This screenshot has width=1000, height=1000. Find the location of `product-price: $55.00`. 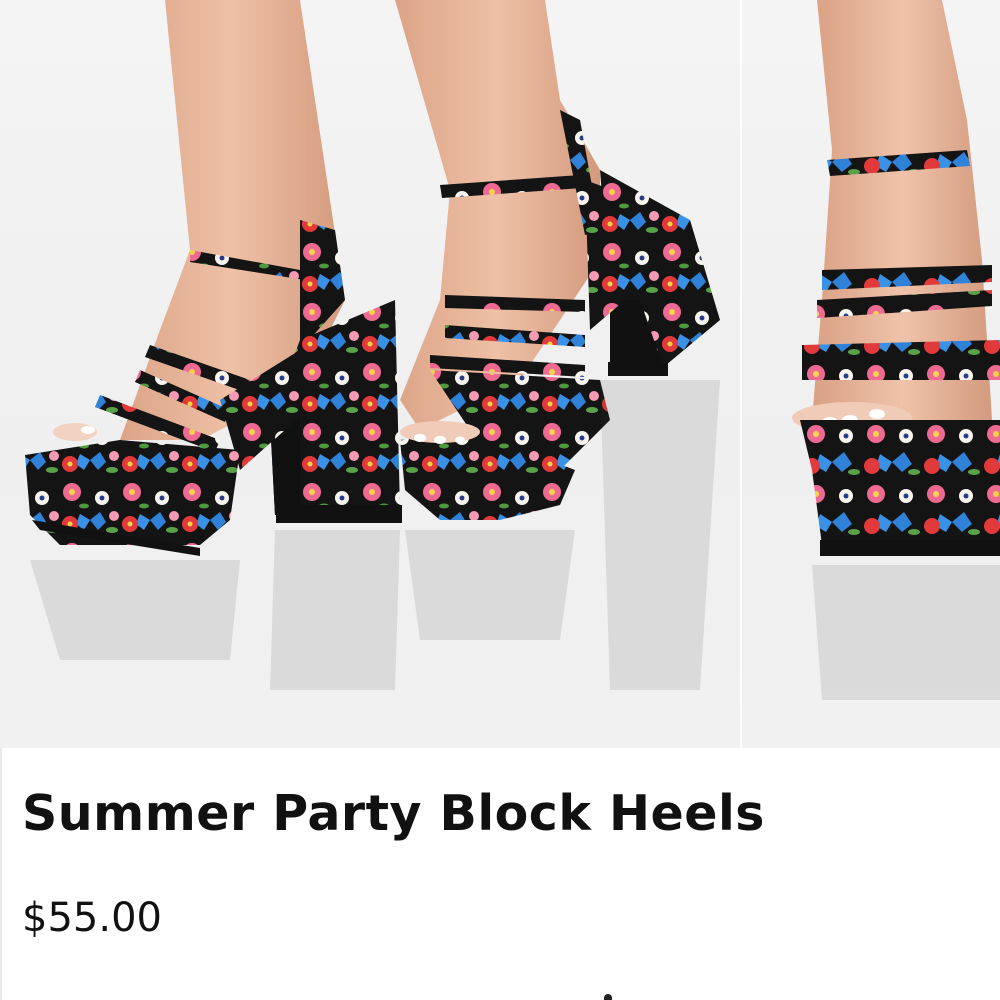

product-price: $55.00 is located at coordinates (92, 918).